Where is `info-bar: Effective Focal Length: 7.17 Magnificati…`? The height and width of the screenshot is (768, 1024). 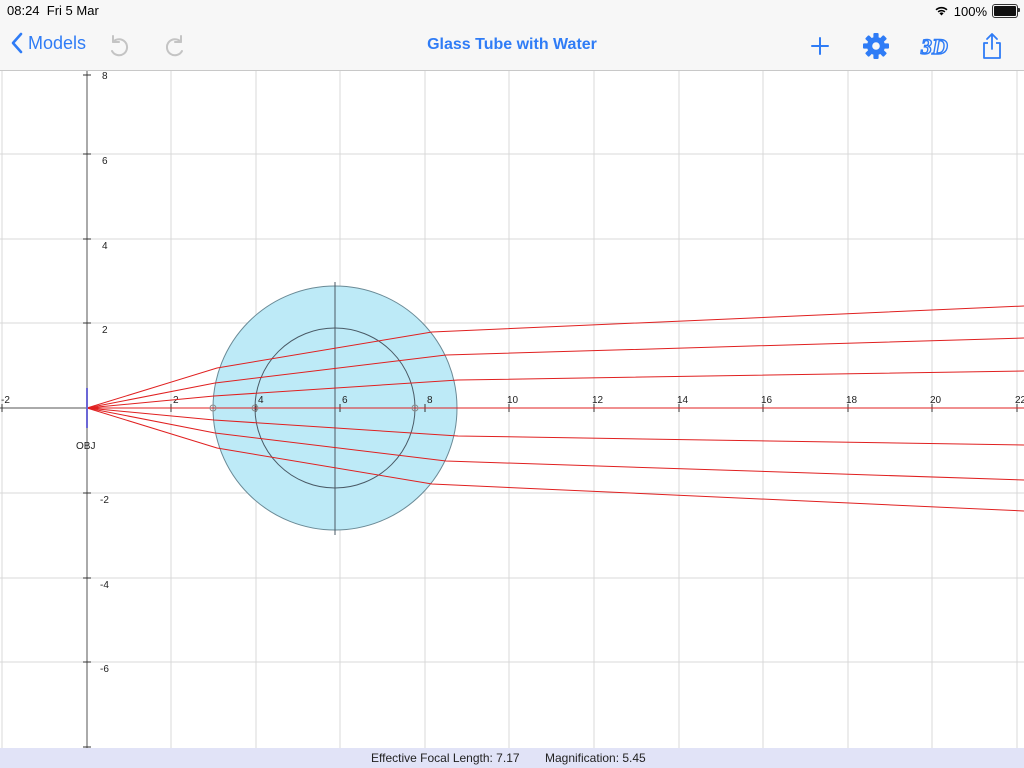 info-bar: Effective Focal Length: 7.17 Magnificati… is located at coordinates (512, 758).